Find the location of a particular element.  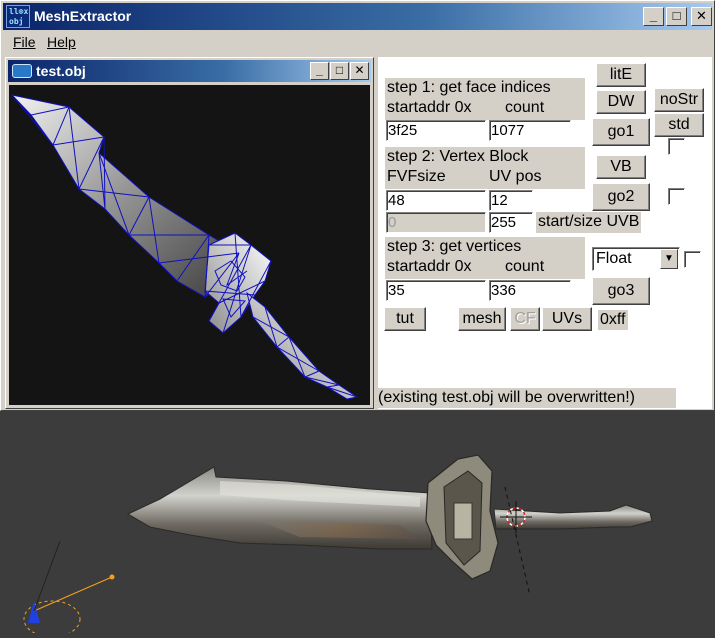

tut-button: tut is located at coordinates (405, 319).